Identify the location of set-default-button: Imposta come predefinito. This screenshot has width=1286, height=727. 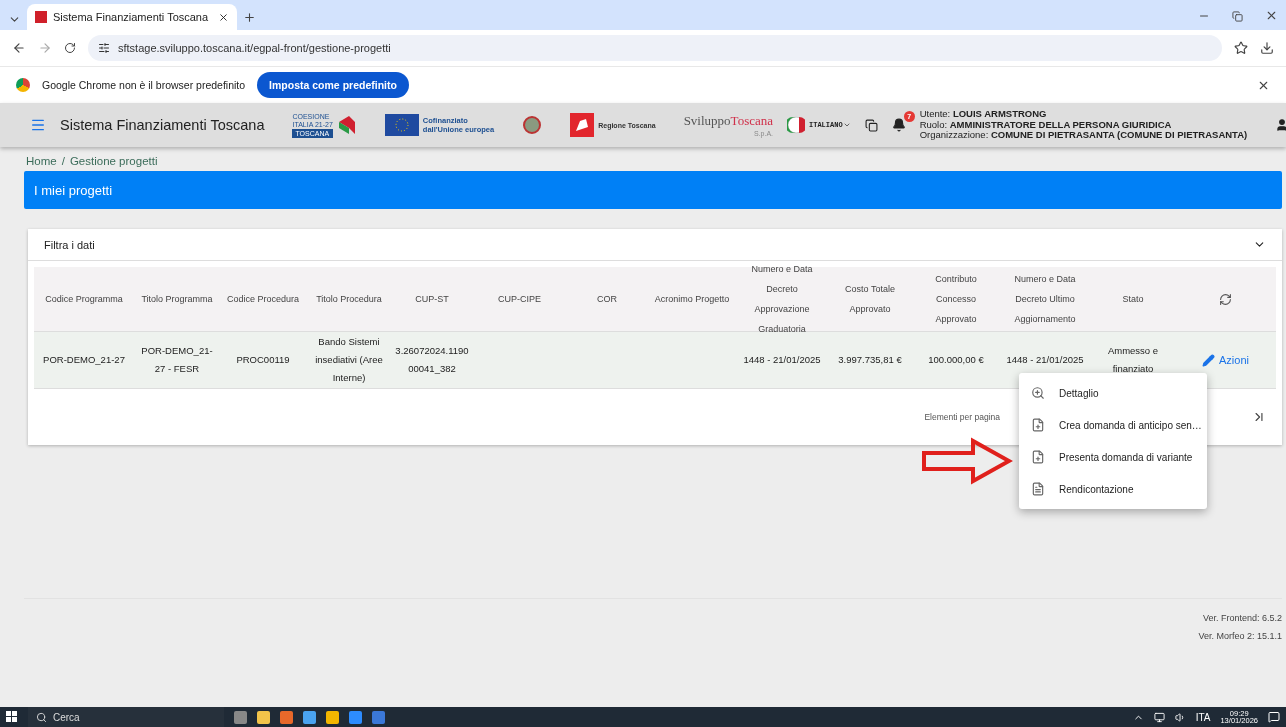
(333, 85).